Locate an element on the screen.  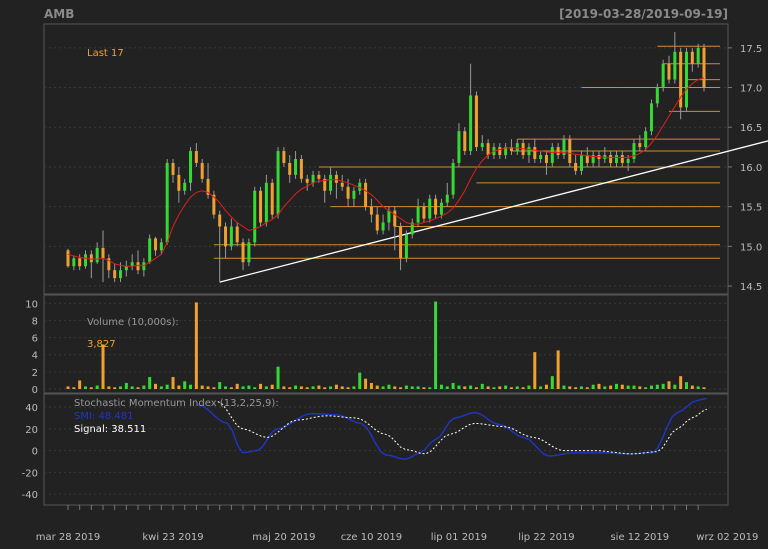
price-tick-label: 17.0 is located at coordinates (751, 89).